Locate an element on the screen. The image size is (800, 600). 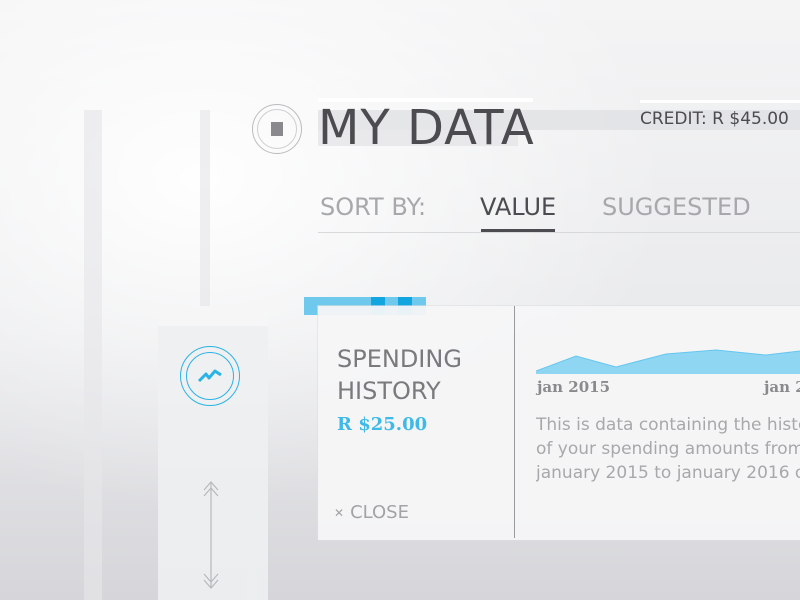
description-line: This is data containing the histo is located at coordinates (668, 425).